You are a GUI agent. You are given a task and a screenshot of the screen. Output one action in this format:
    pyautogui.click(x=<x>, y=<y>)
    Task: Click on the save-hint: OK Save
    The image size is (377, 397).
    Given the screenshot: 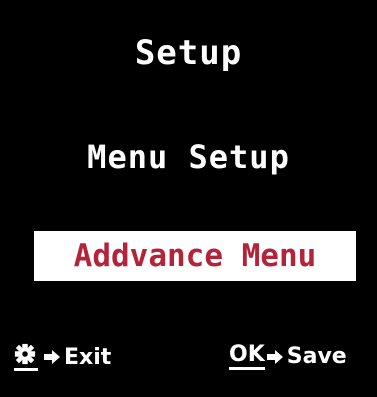 What is the action you would take?
    pyautogui.click(x=288, y=356)
    